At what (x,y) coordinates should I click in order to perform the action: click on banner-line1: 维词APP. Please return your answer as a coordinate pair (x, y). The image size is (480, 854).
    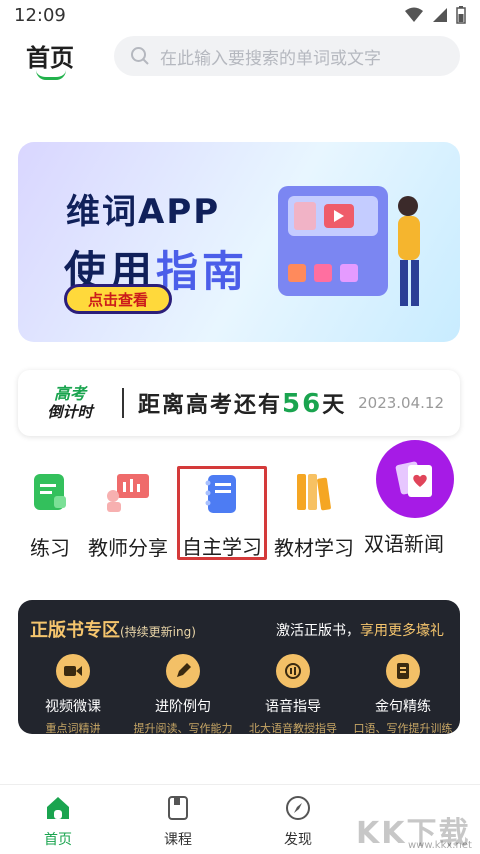
    Looking at the image, I should click on (143, 212).